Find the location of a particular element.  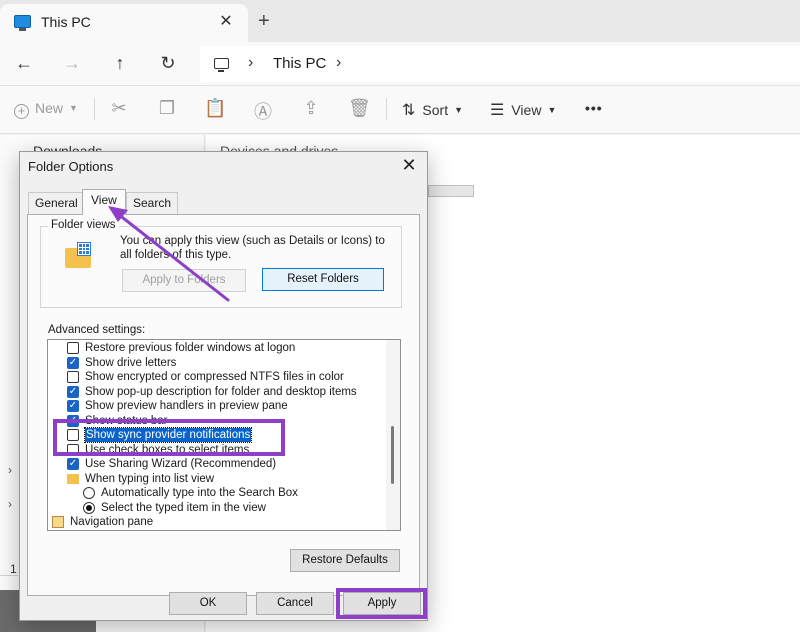

close-icon: ✕ is located at coordinates (409, 165).